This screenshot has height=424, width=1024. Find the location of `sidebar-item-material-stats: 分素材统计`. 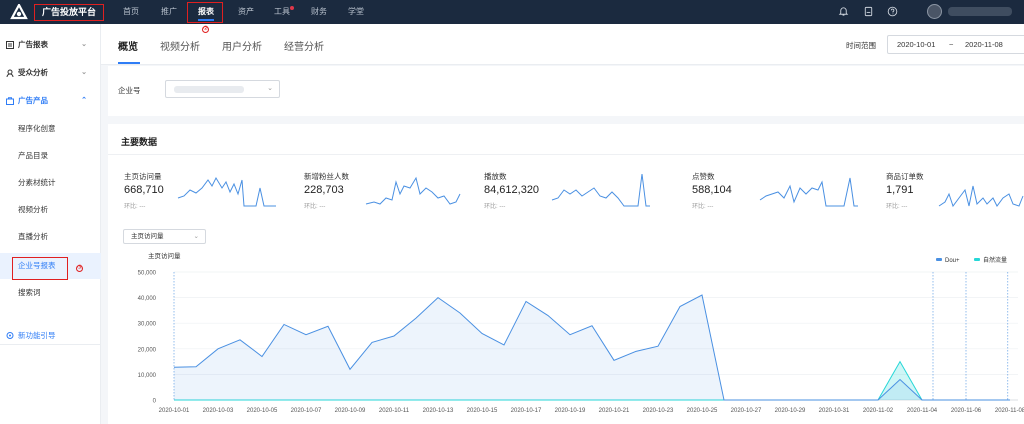

sidebar-item-material-stats: 分素材统计 is located at coordinates (50, 183).